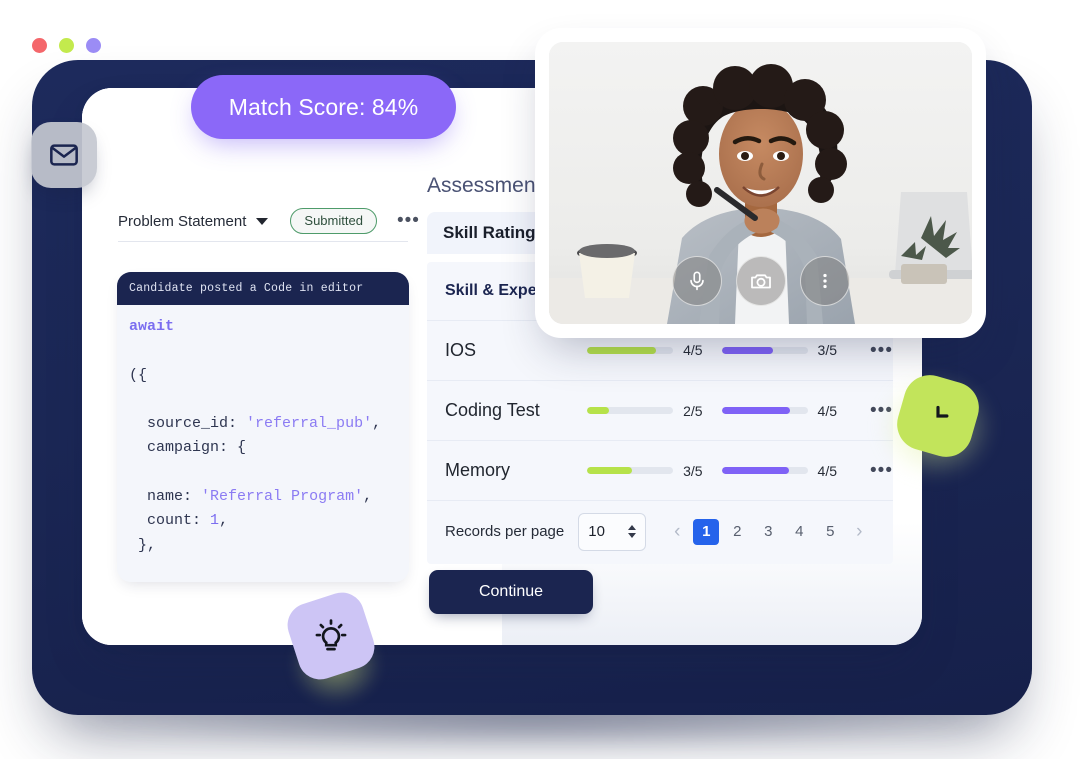 Image resolution: width=1080 pixels, height=759 pixels. I want to click on skill-meter-green-group: 4/5, so click(654, 351).